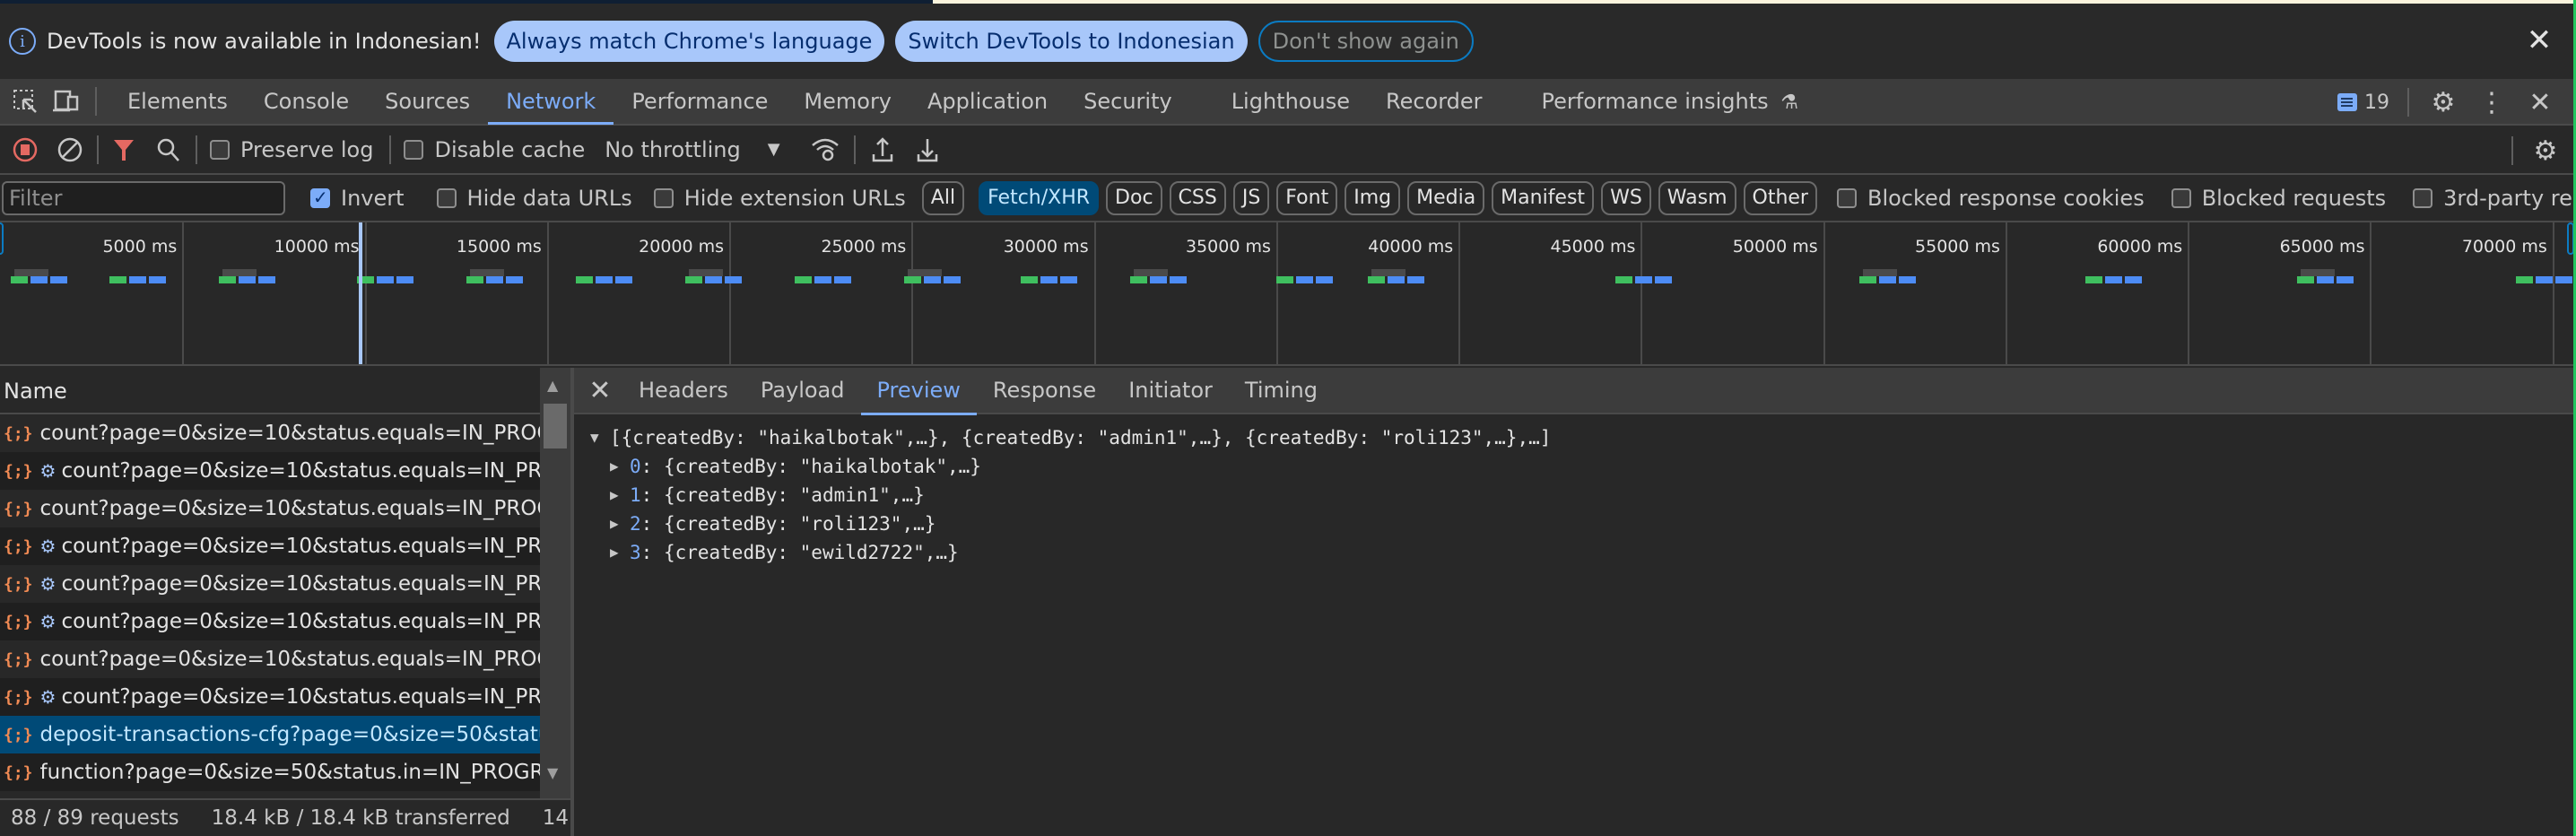 This screenshot has height=836, width=2576. Describe the element at coordinates (2, 238) in the screenshot. I see `overview-left-handle` at that location.